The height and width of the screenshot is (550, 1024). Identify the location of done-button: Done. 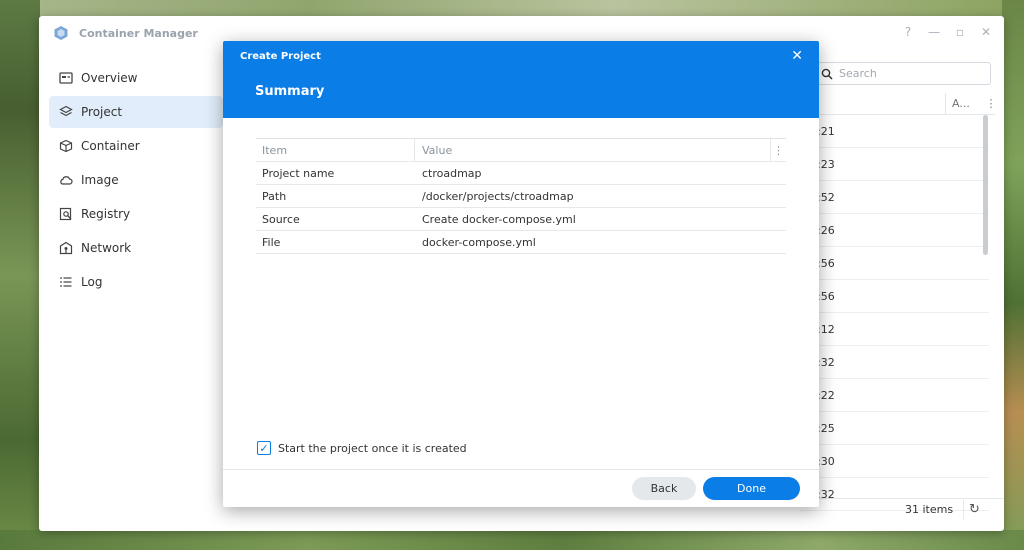
(751, 488).